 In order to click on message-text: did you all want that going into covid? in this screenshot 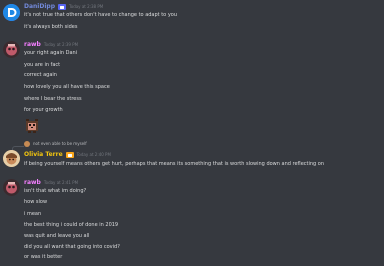, I will do `click(72, 247)`.